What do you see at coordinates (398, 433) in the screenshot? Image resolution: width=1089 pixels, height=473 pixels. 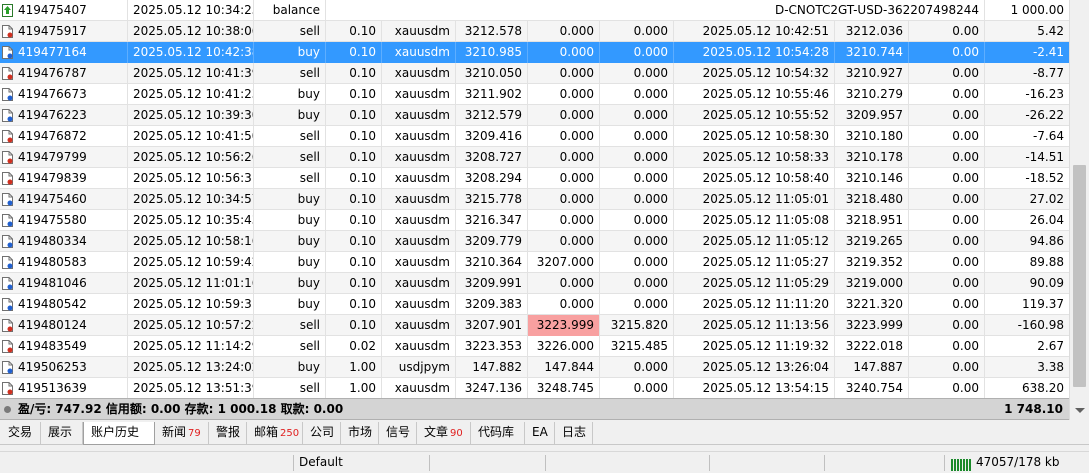 I see `tab-signals: 信号` at bounding box center [398, 433].